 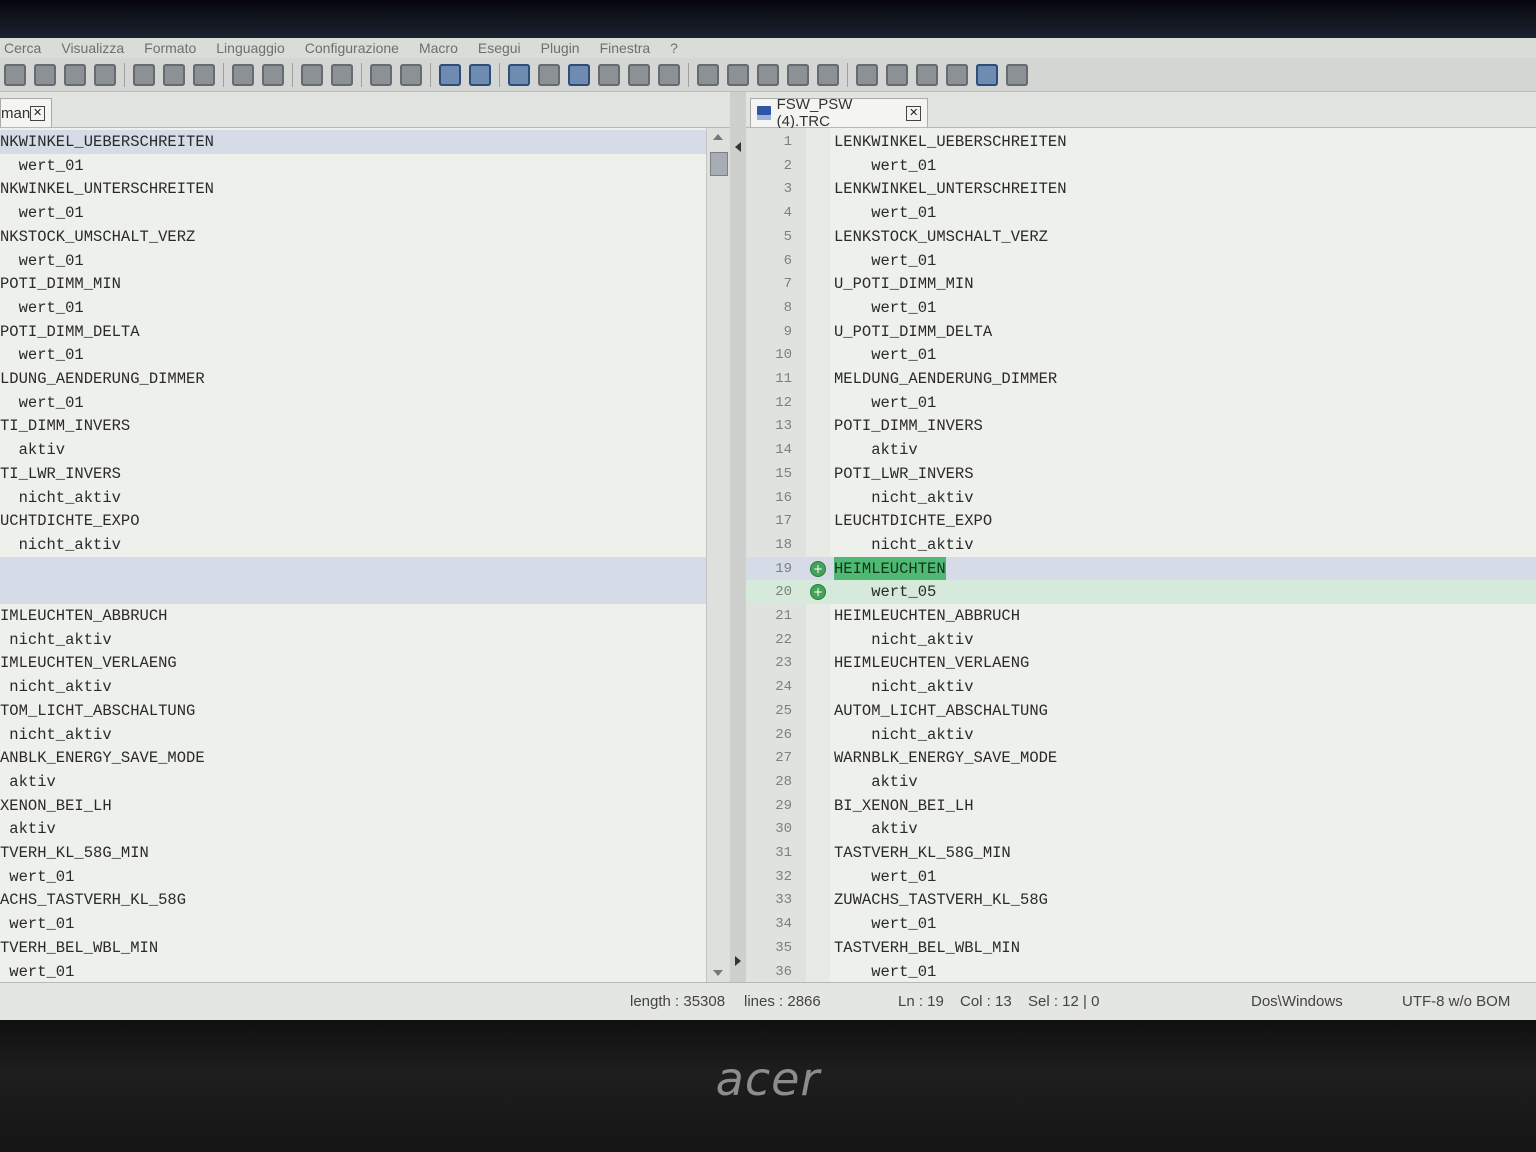 I want to click on copy-icon, so click(x=174, y=74).